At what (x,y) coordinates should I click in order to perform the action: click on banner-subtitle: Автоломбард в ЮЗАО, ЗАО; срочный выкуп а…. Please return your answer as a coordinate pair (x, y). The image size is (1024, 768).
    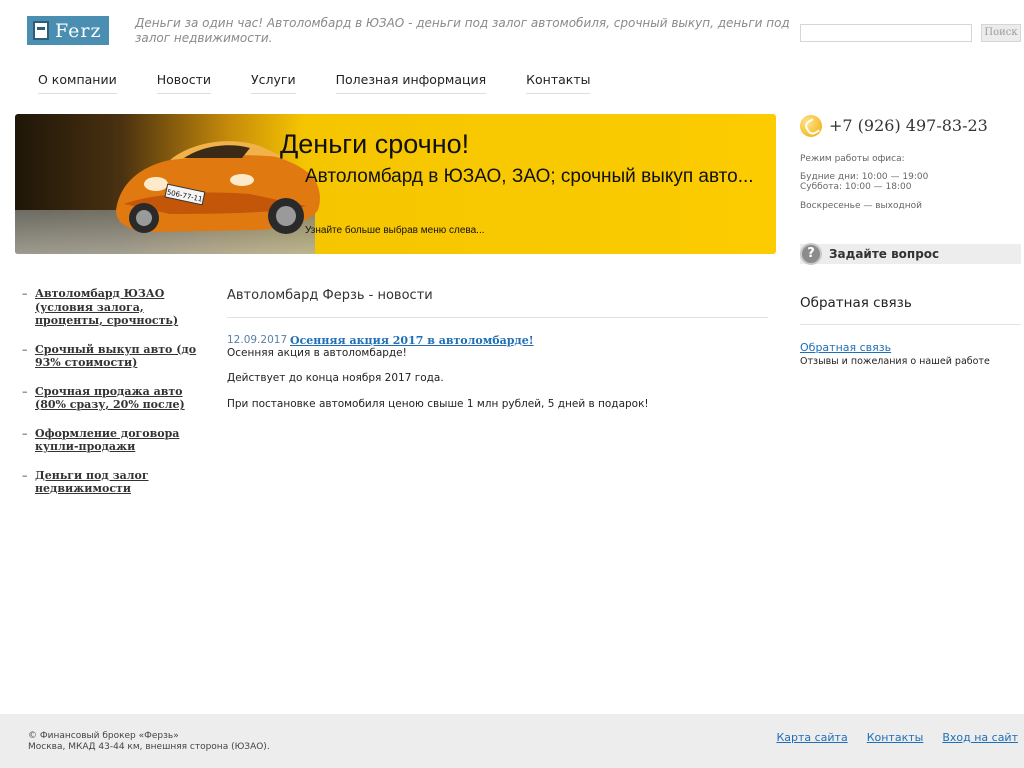
    Looking at the image, I should click on (529, 176).